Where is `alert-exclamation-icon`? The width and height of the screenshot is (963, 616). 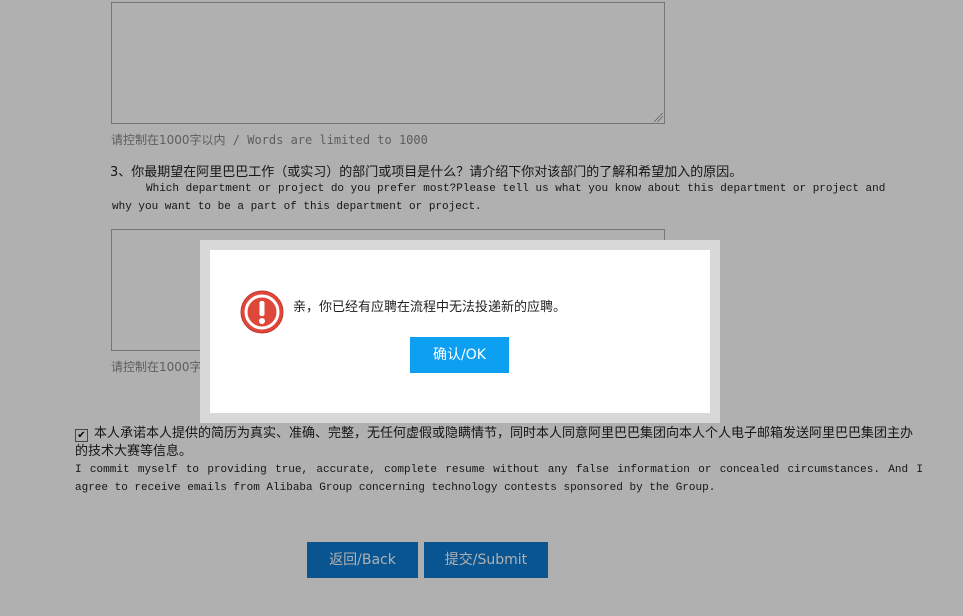 alert-exclamation-icon is located at coordinates (262, 312).